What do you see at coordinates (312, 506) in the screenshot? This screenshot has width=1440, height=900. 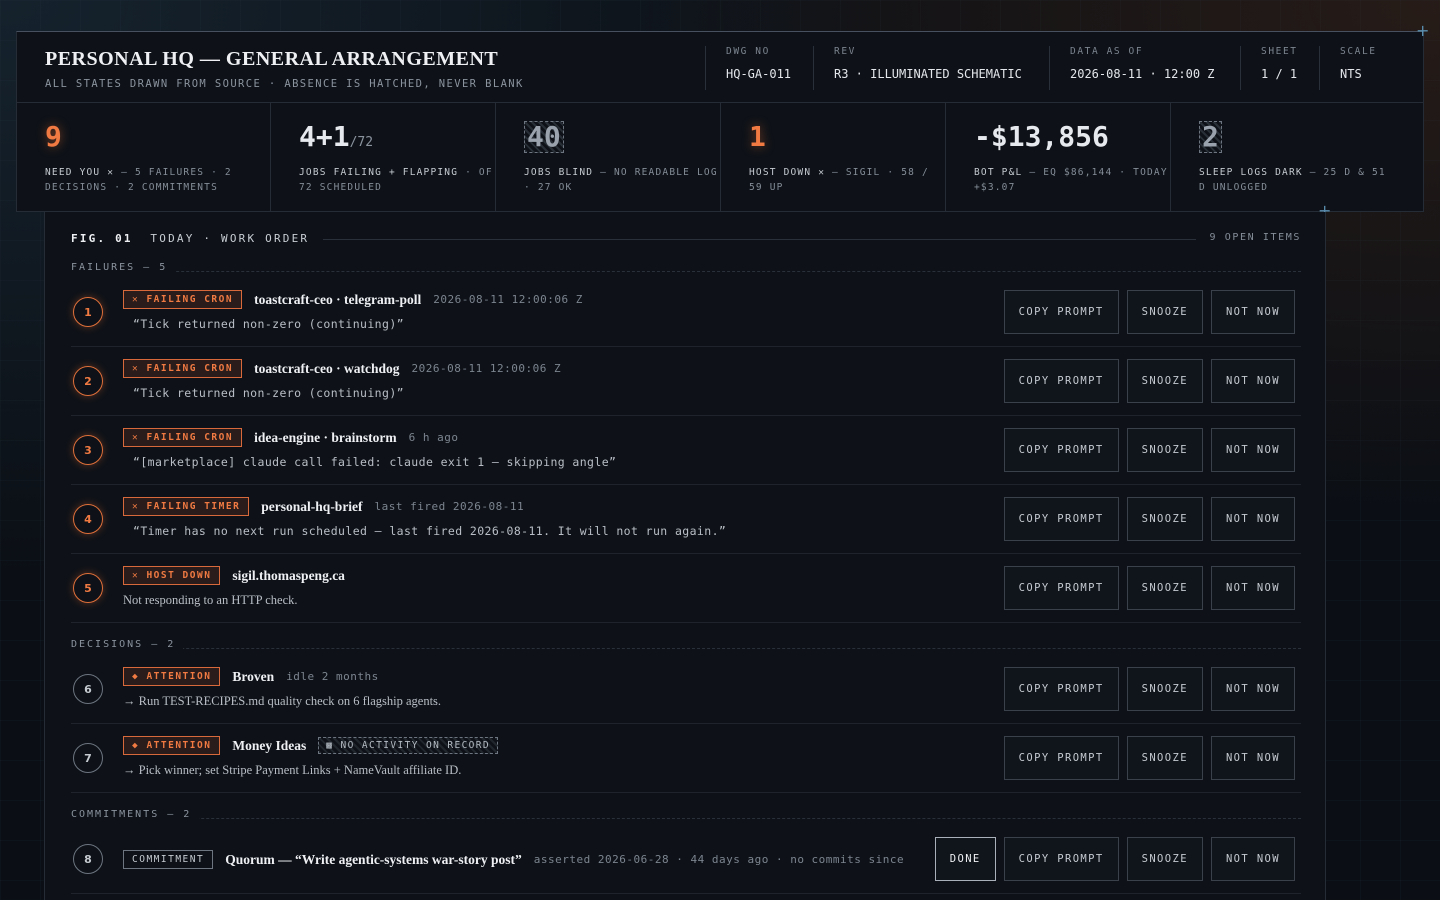 I see `item-title: personal-hq-brief` at bounding box center [312, 506].